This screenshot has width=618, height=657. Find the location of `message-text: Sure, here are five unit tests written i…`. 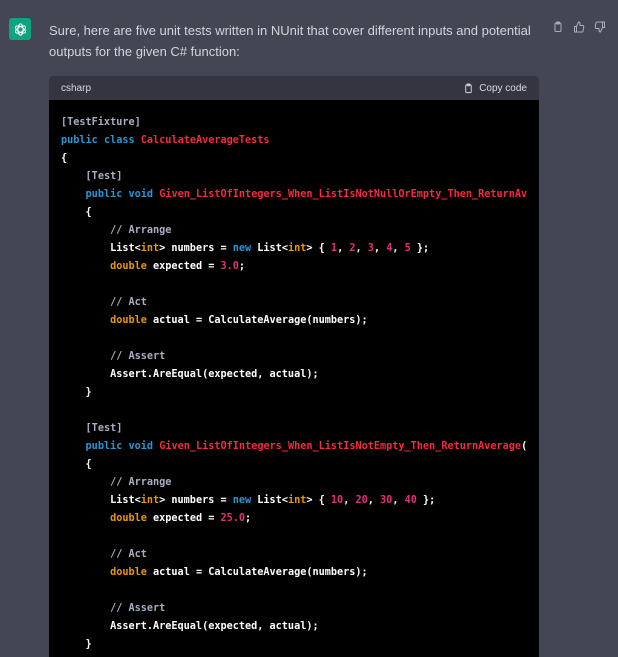

message-text: Sure, here are five unit tests written i… is located at coordinates (290, 41).